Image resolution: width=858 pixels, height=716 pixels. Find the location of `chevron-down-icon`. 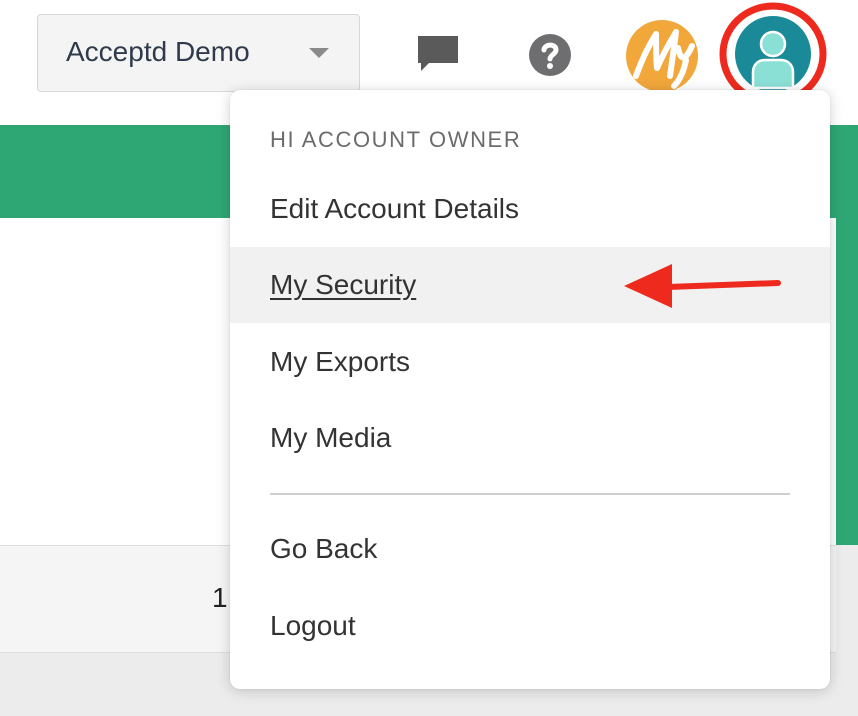

chevron-down-icon is located at coordinates (319, 53).